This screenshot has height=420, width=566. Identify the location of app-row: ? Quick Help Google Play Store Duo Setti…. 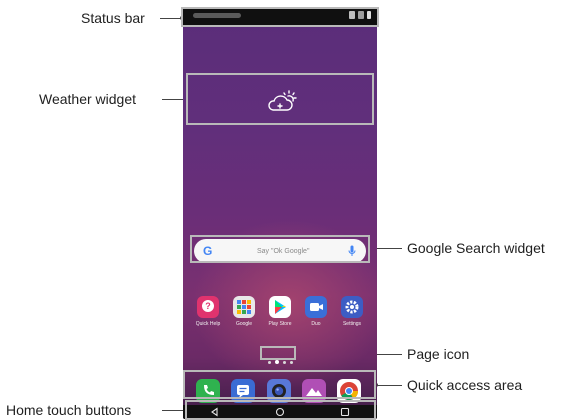
(280, 316).